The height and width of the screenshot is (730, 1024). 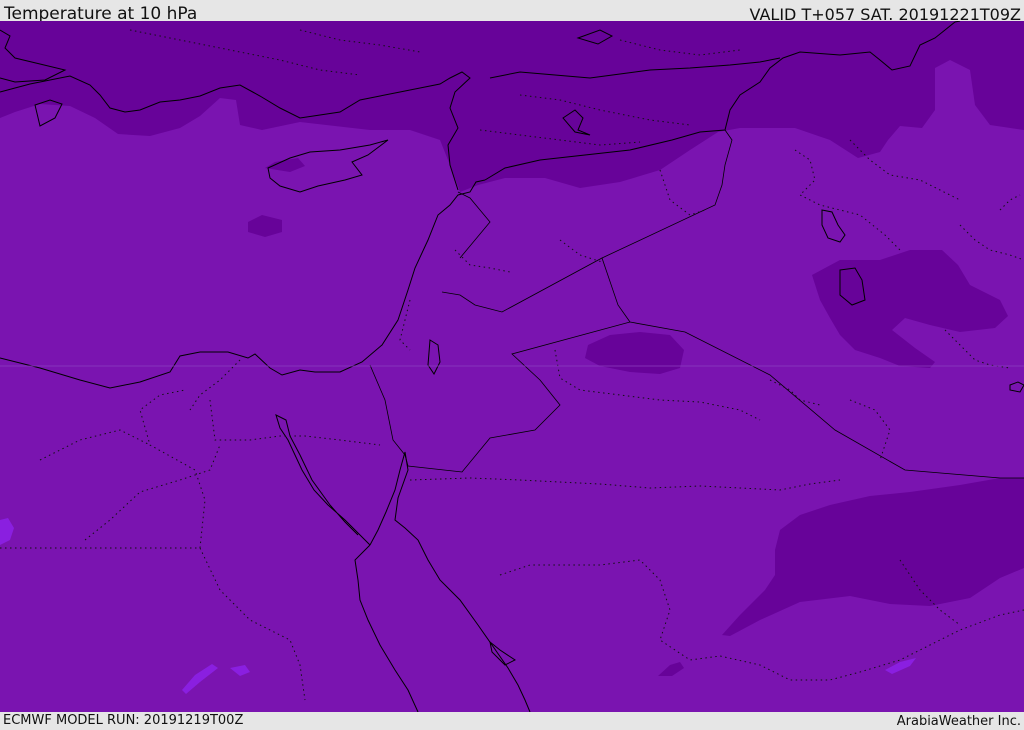 What do you see at coordinates (123, 720) in the screenshot?
I see `model-run-label: ECMWF MODEL RUN: 20191219T00Z` at bounding box center [123, 720].